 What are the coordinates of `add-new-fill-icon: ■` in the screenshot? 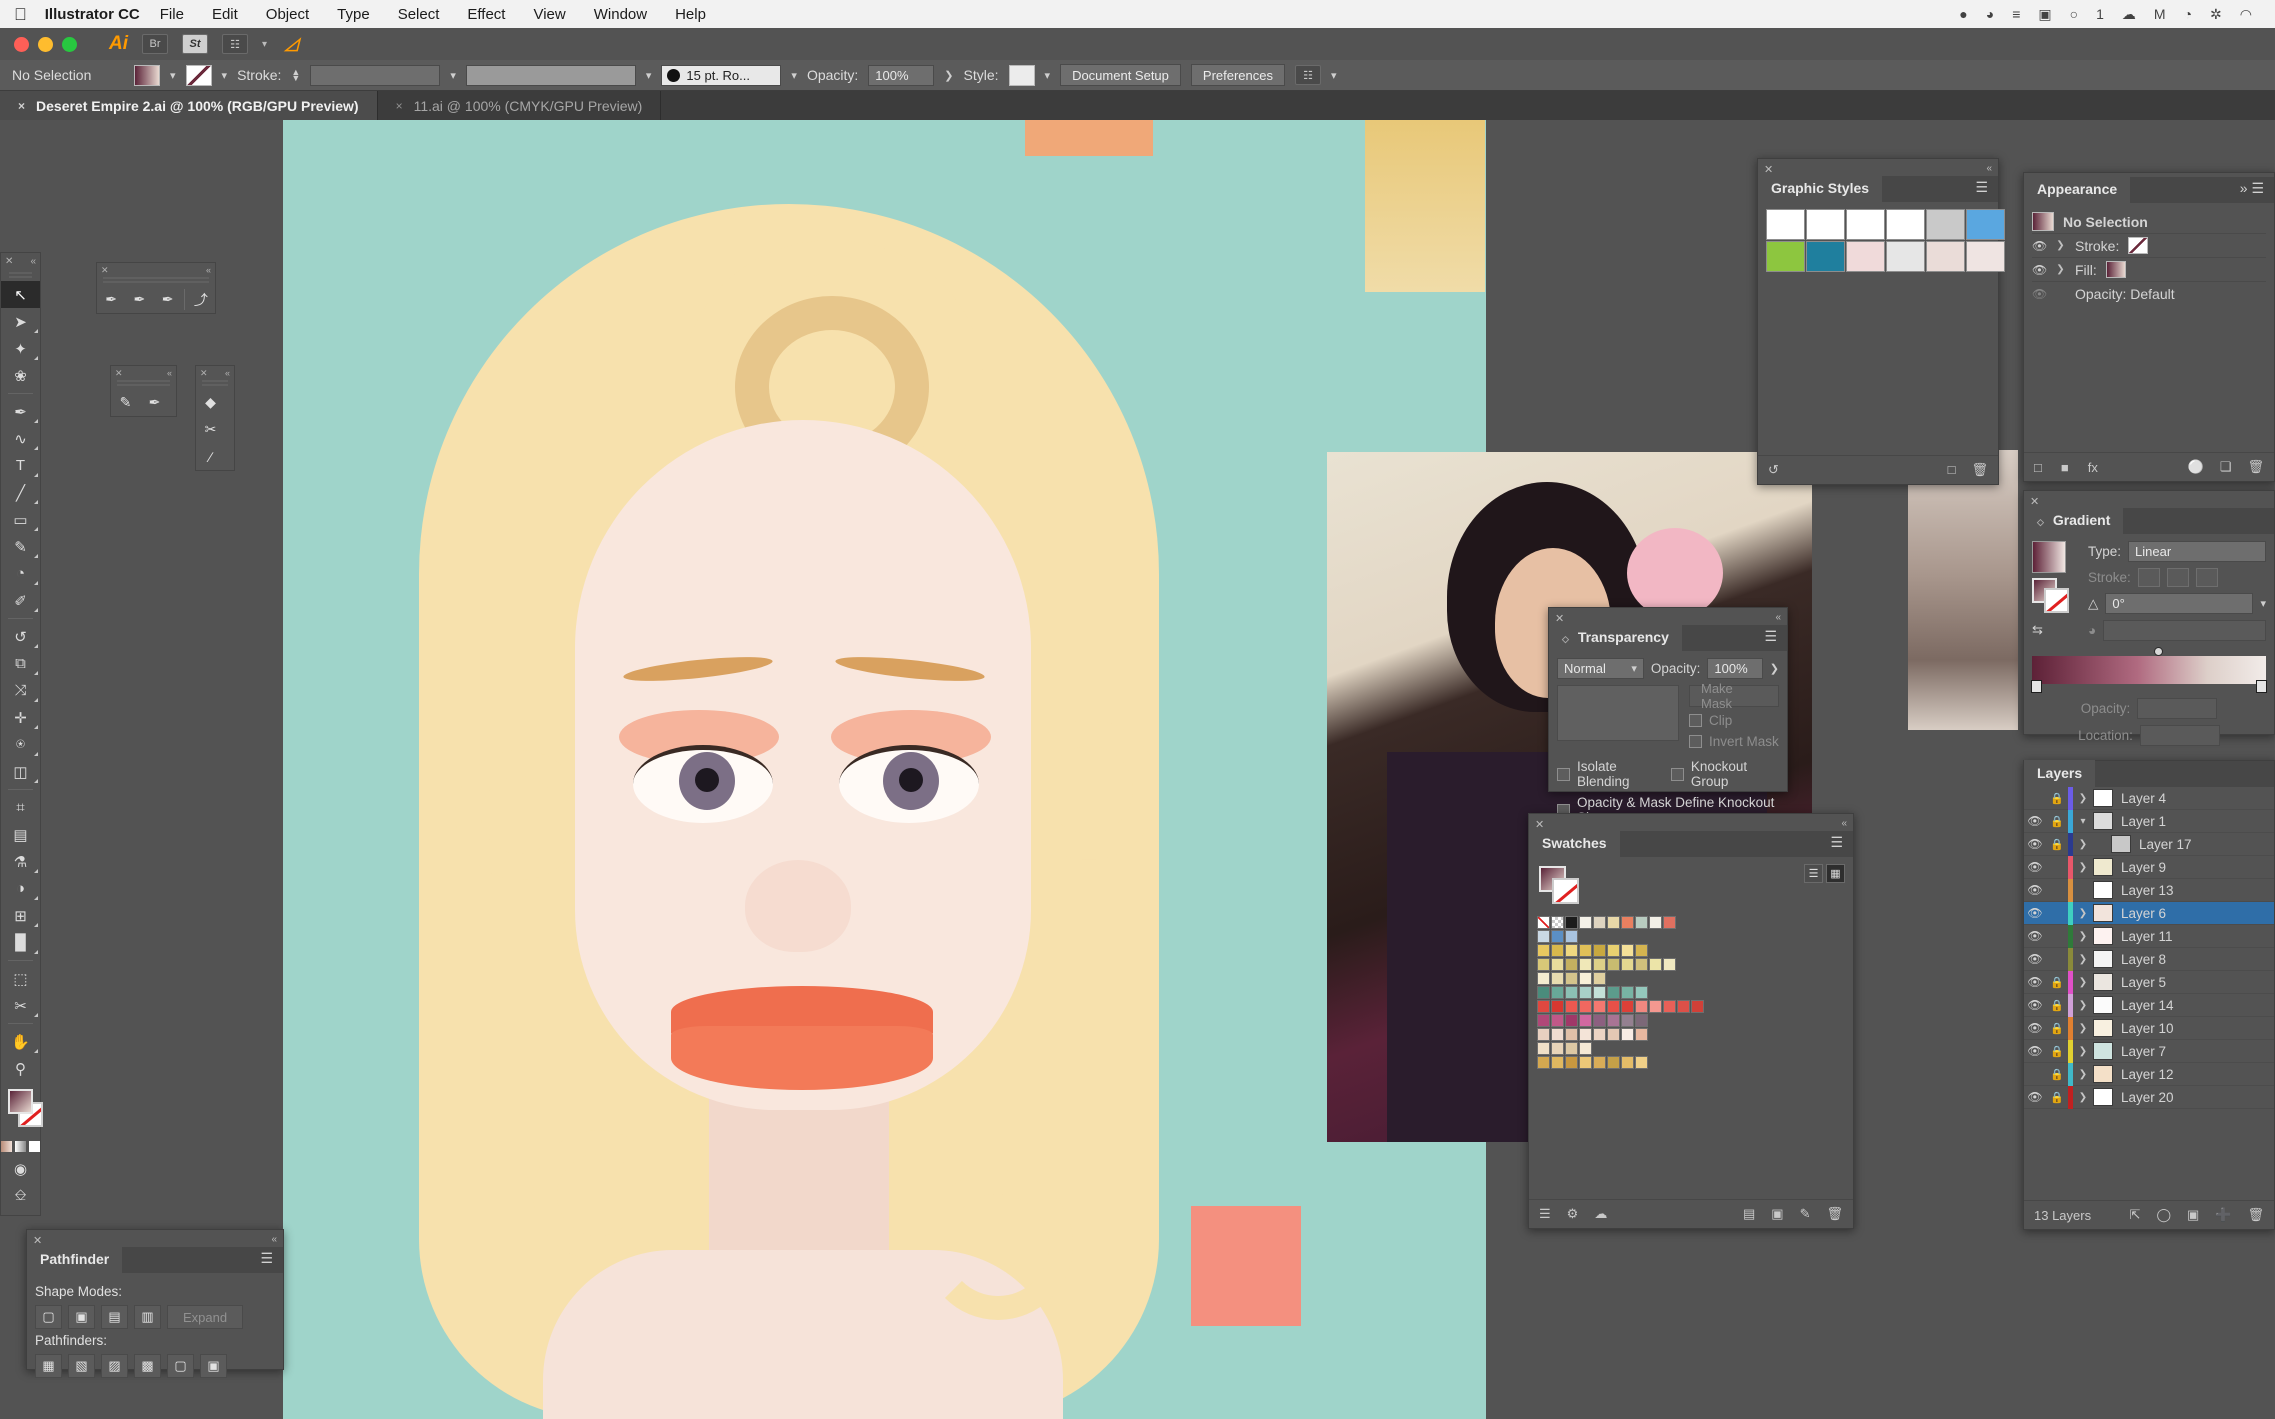 It's located at (2065, 467).